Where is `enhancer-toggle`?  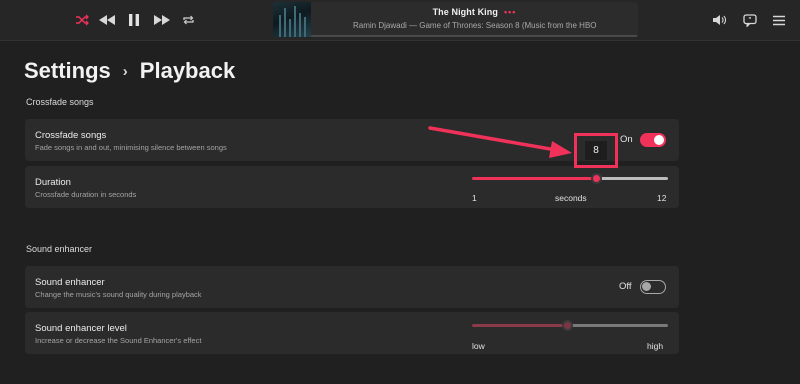 enhancer-toggle is located at coordinates (653, 287).